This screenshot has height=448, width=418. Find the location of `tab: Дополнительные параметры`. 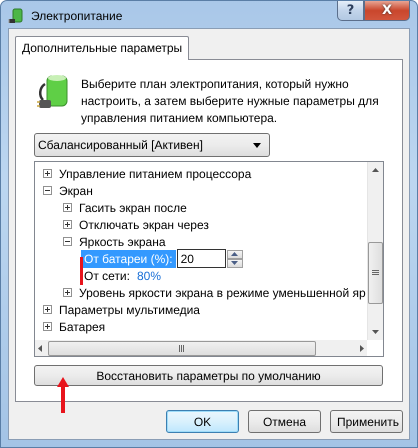

tab: Дополнительные параметры is located at coordinates (102, 48).